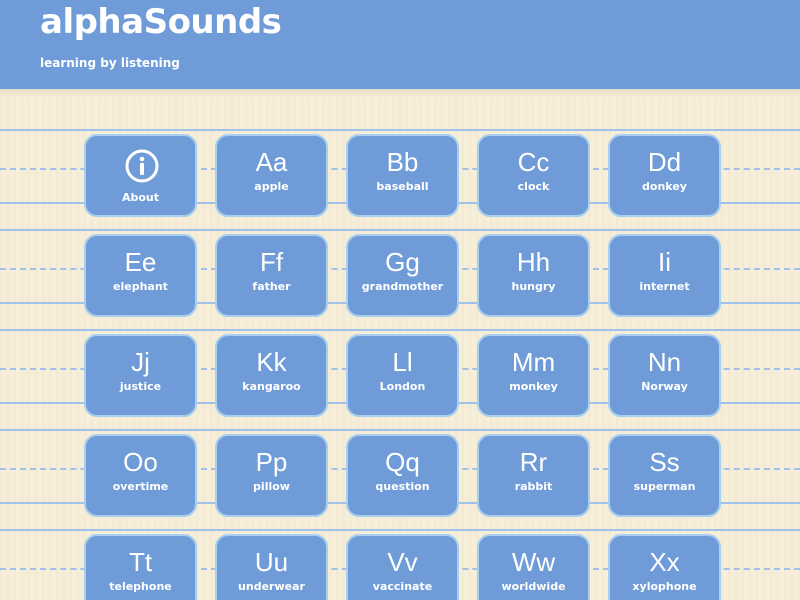  I want to click on letter-tile-g: Gg grandmother, so click(402, 275).